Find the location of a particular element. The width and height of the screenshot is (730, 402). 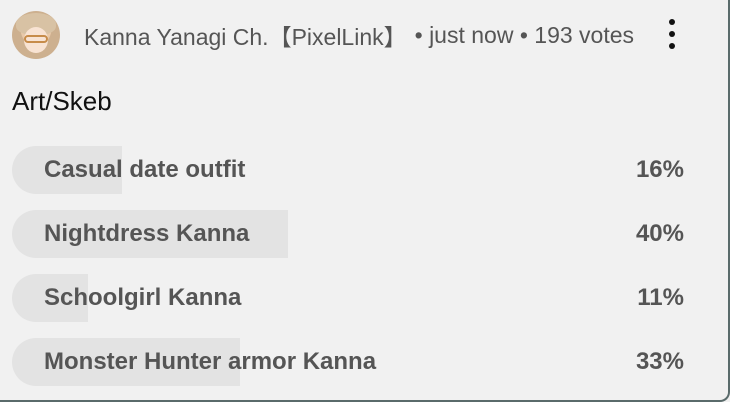

poll-option: Monster Hunter armor Kanna 33% is located at coordinates (357, 362).